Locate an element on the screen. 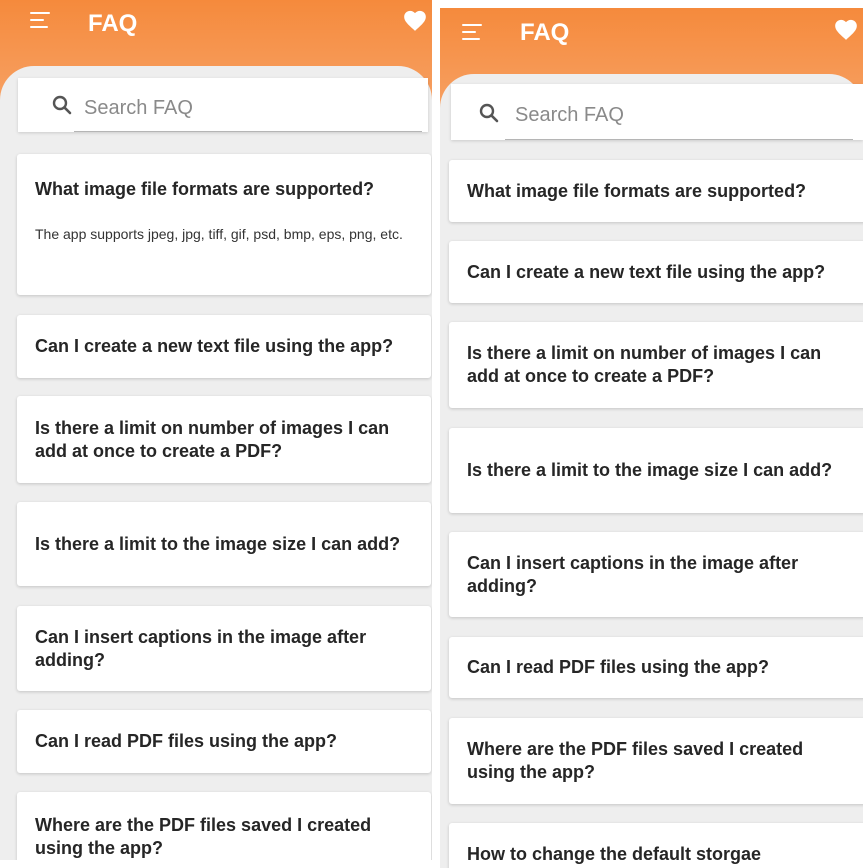 Image resolution: width=863 pixels, height=868 pixels. faq-item-default-storage: How to change the default storgae is located at coordinates (656, 845).